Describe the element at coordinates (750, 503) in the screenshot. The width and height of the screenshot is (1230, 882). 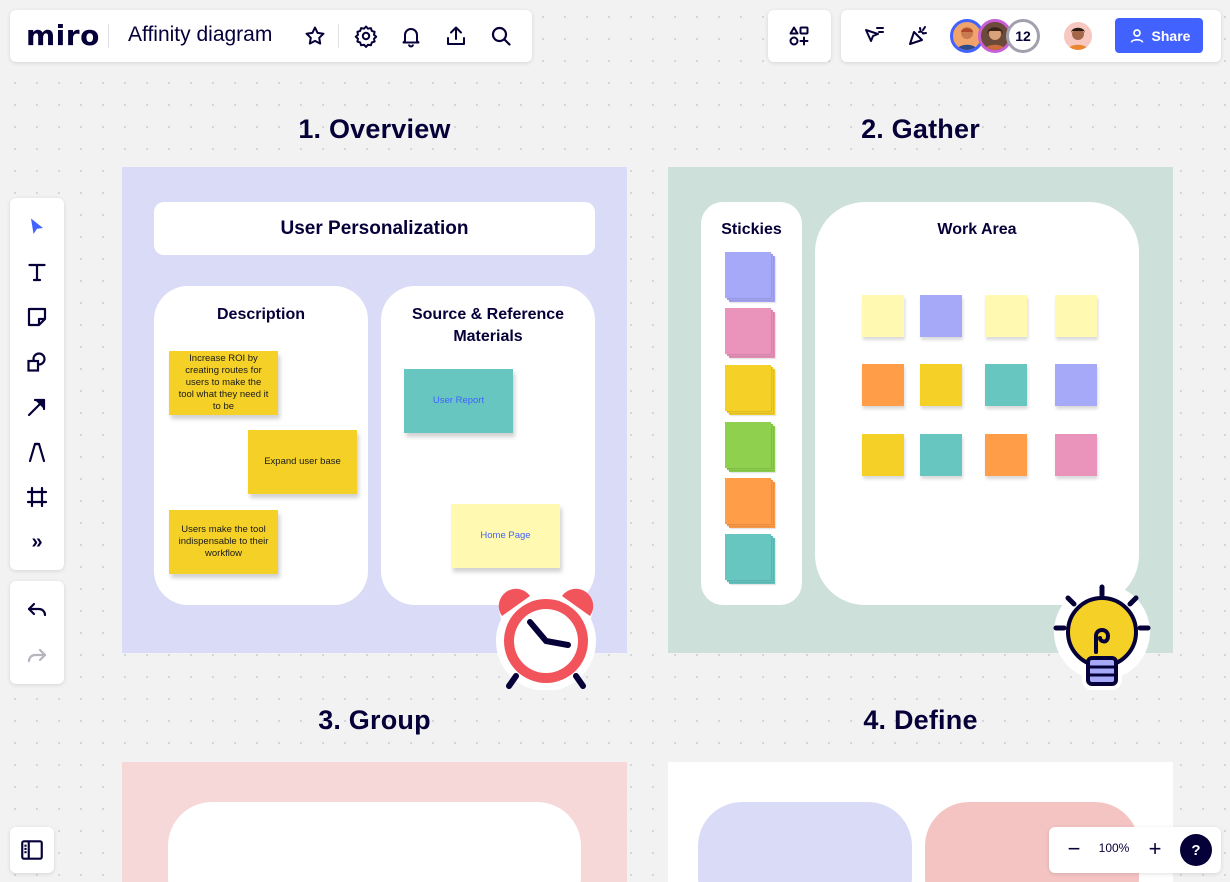
I see `sticky-stack-orange` at that location.